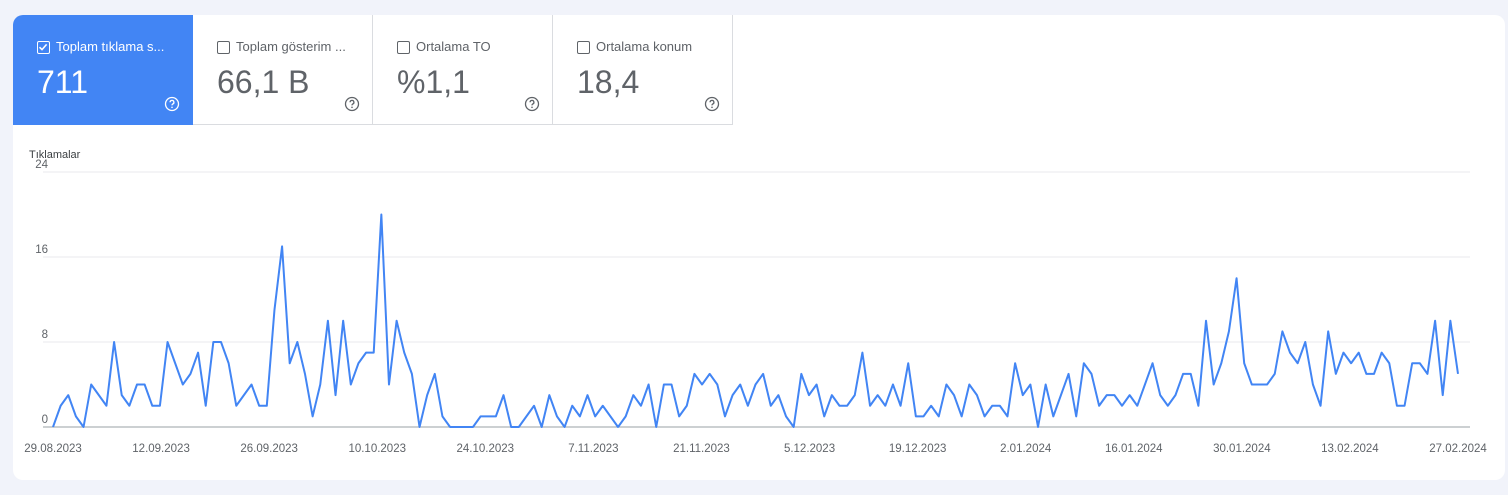  What do you see at coordinates (918, 449) in the screenshot?
I see `x-tick-label: 19.12.2023` at bounding box center [918, 449].